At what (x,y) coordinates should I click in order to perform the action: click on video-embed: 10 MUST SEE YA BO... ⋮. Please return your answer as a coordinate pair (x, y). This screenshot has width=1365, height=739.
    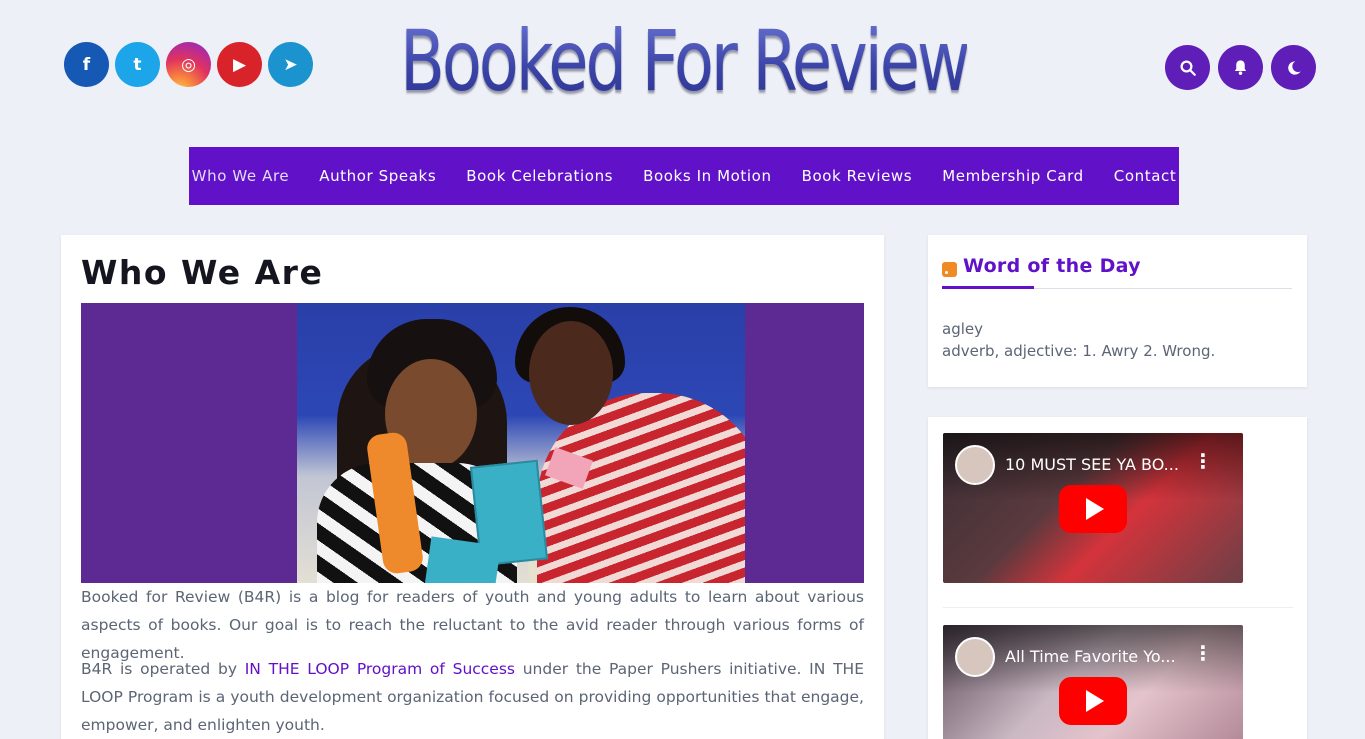
    Looking at the image, I should click on (1093, 508).